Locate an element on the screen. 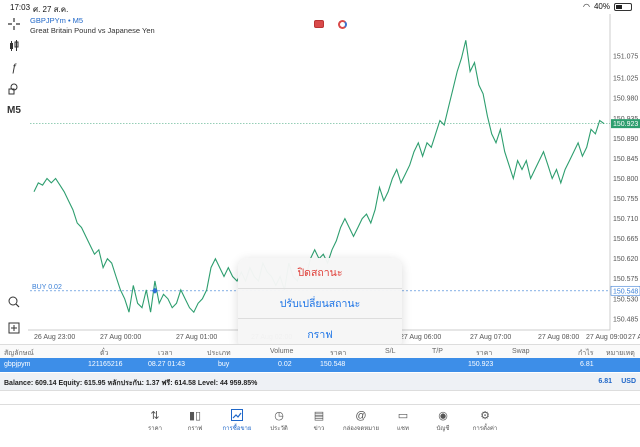 The width and height of the screenshot is (640, 447). chart-top-icons is located at coordinates (330, 24).